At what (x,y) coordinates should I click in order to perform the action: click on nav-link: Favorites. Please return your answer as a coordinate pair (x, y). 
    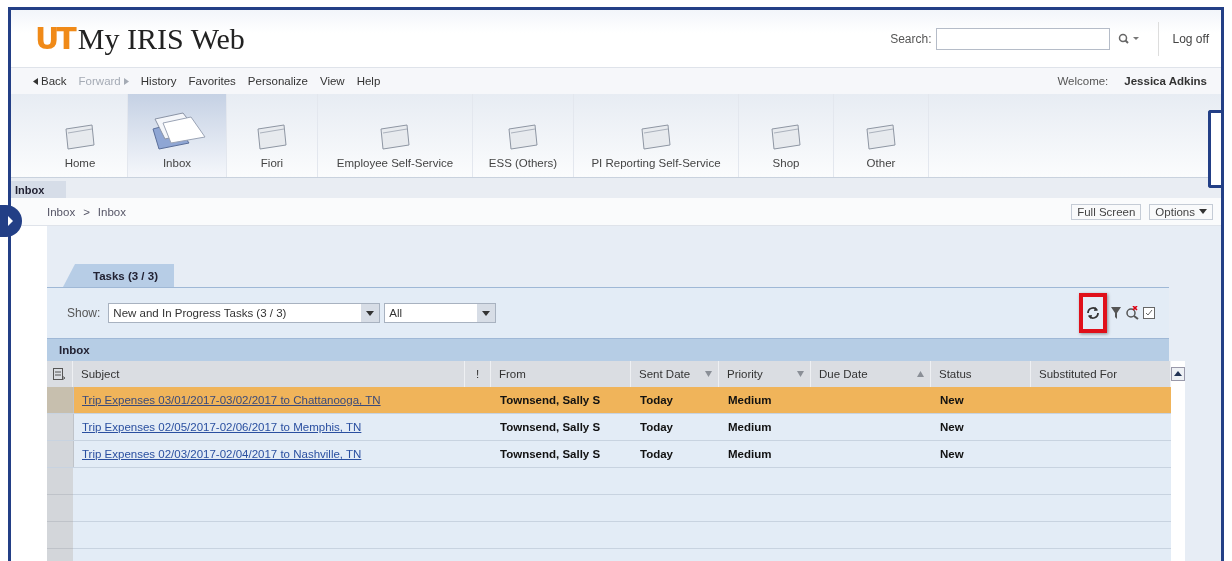
    Looking at the image, I should click on (212, 81).